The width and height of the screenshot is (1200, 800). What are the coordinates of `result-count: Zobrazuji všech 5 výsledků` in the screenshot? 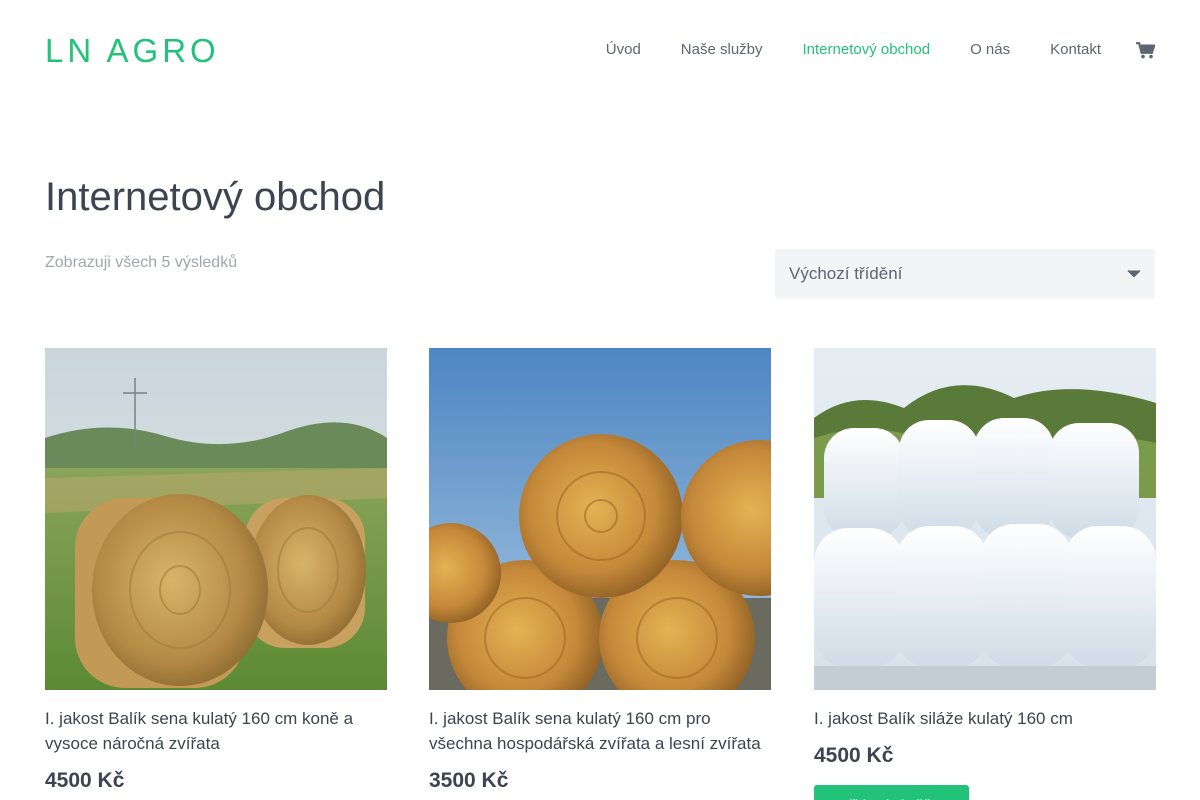 It's located at (141, 262).